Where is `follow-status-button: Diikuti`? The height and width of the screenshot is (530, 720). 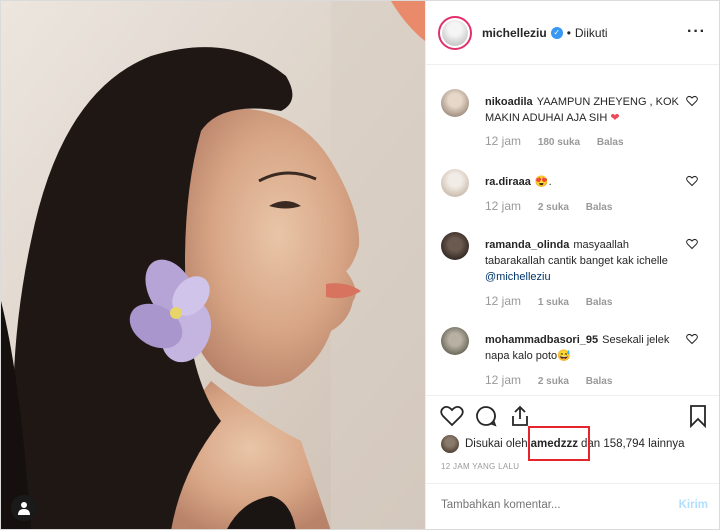
follow-status-button: Diikuti is located at coordinates (591, 33).